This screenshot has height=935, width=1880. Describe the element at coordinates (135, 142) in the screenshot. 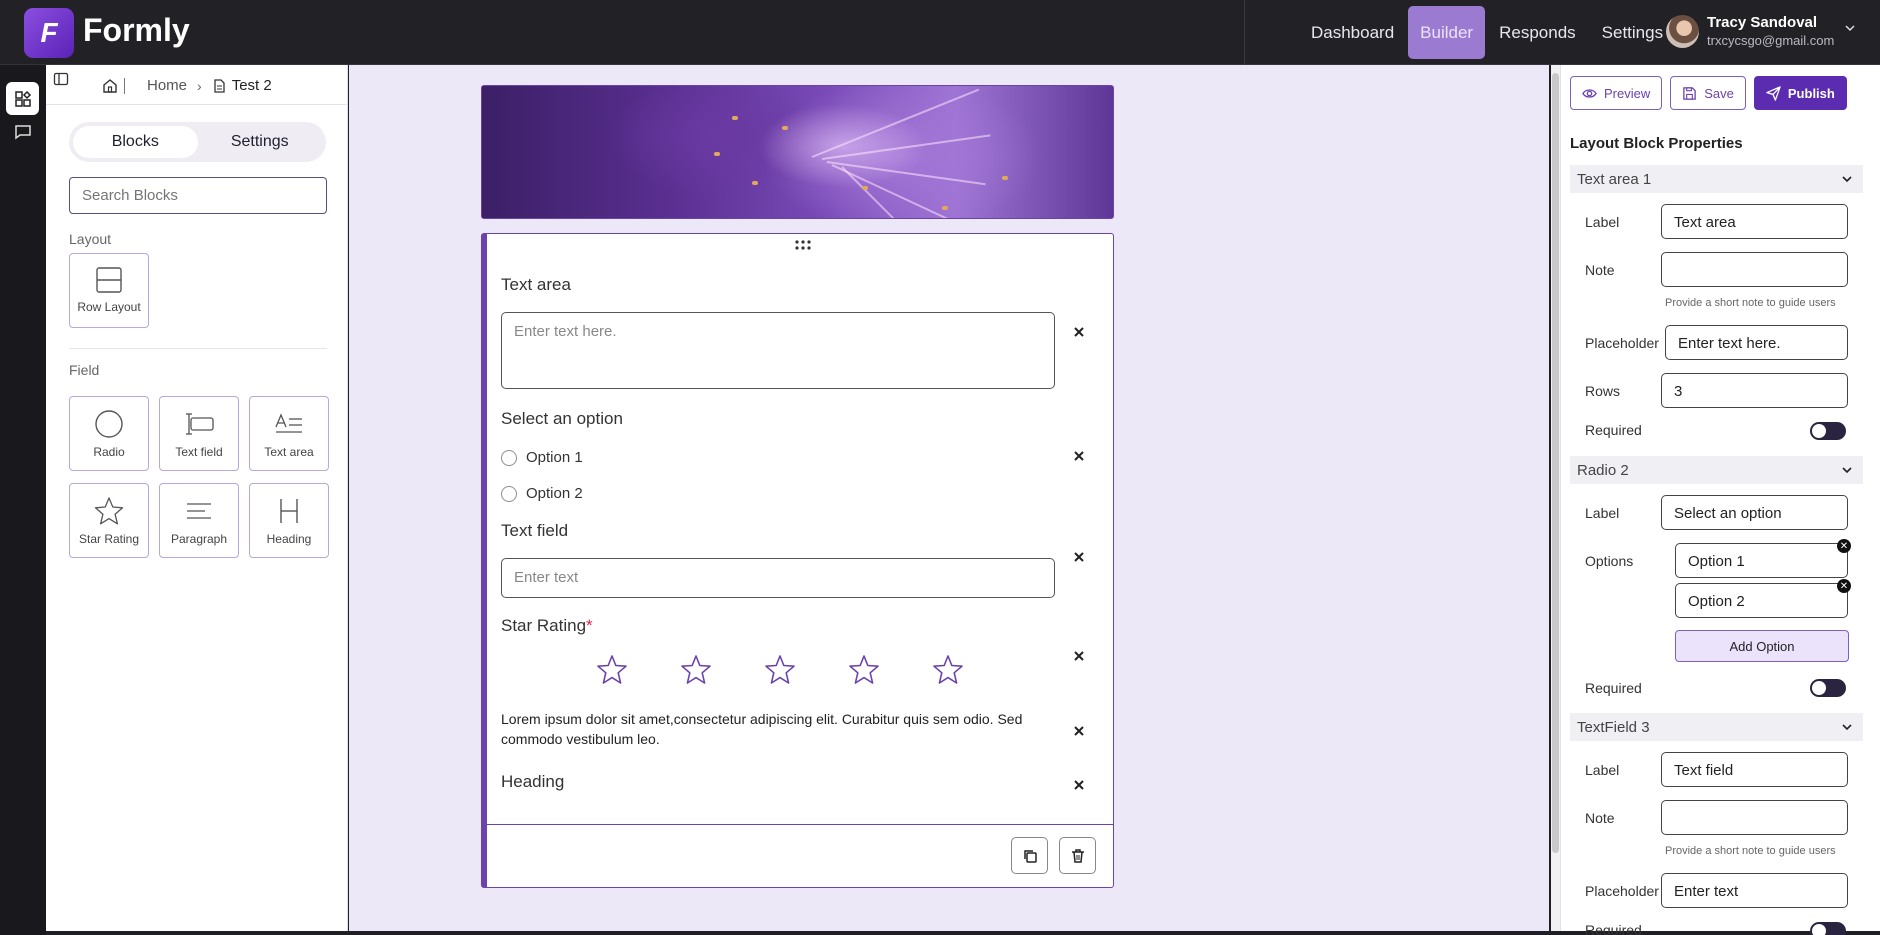

I see `tab-blocks: Blocks` at that location.